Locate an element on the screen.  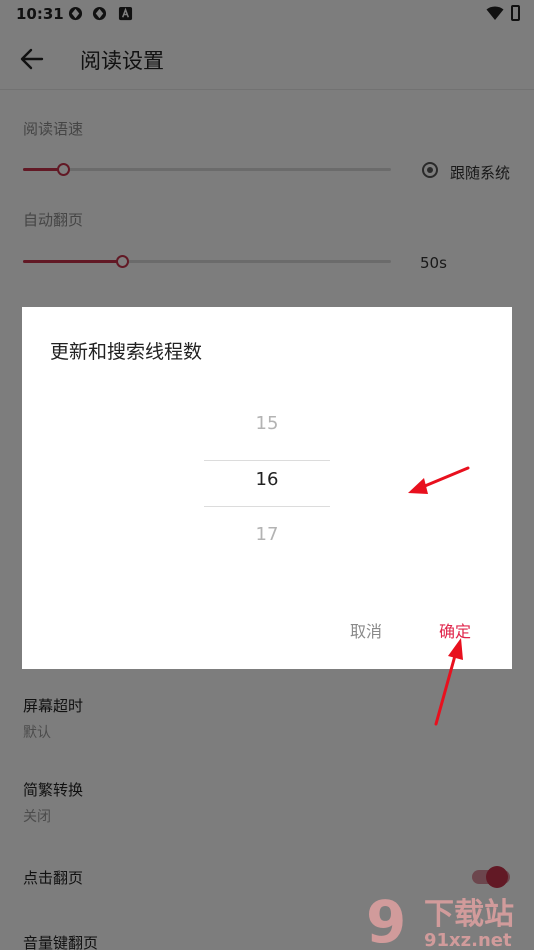
watermark-logo: 9 下载站 91xz.net is located at coordinates (440, 919).